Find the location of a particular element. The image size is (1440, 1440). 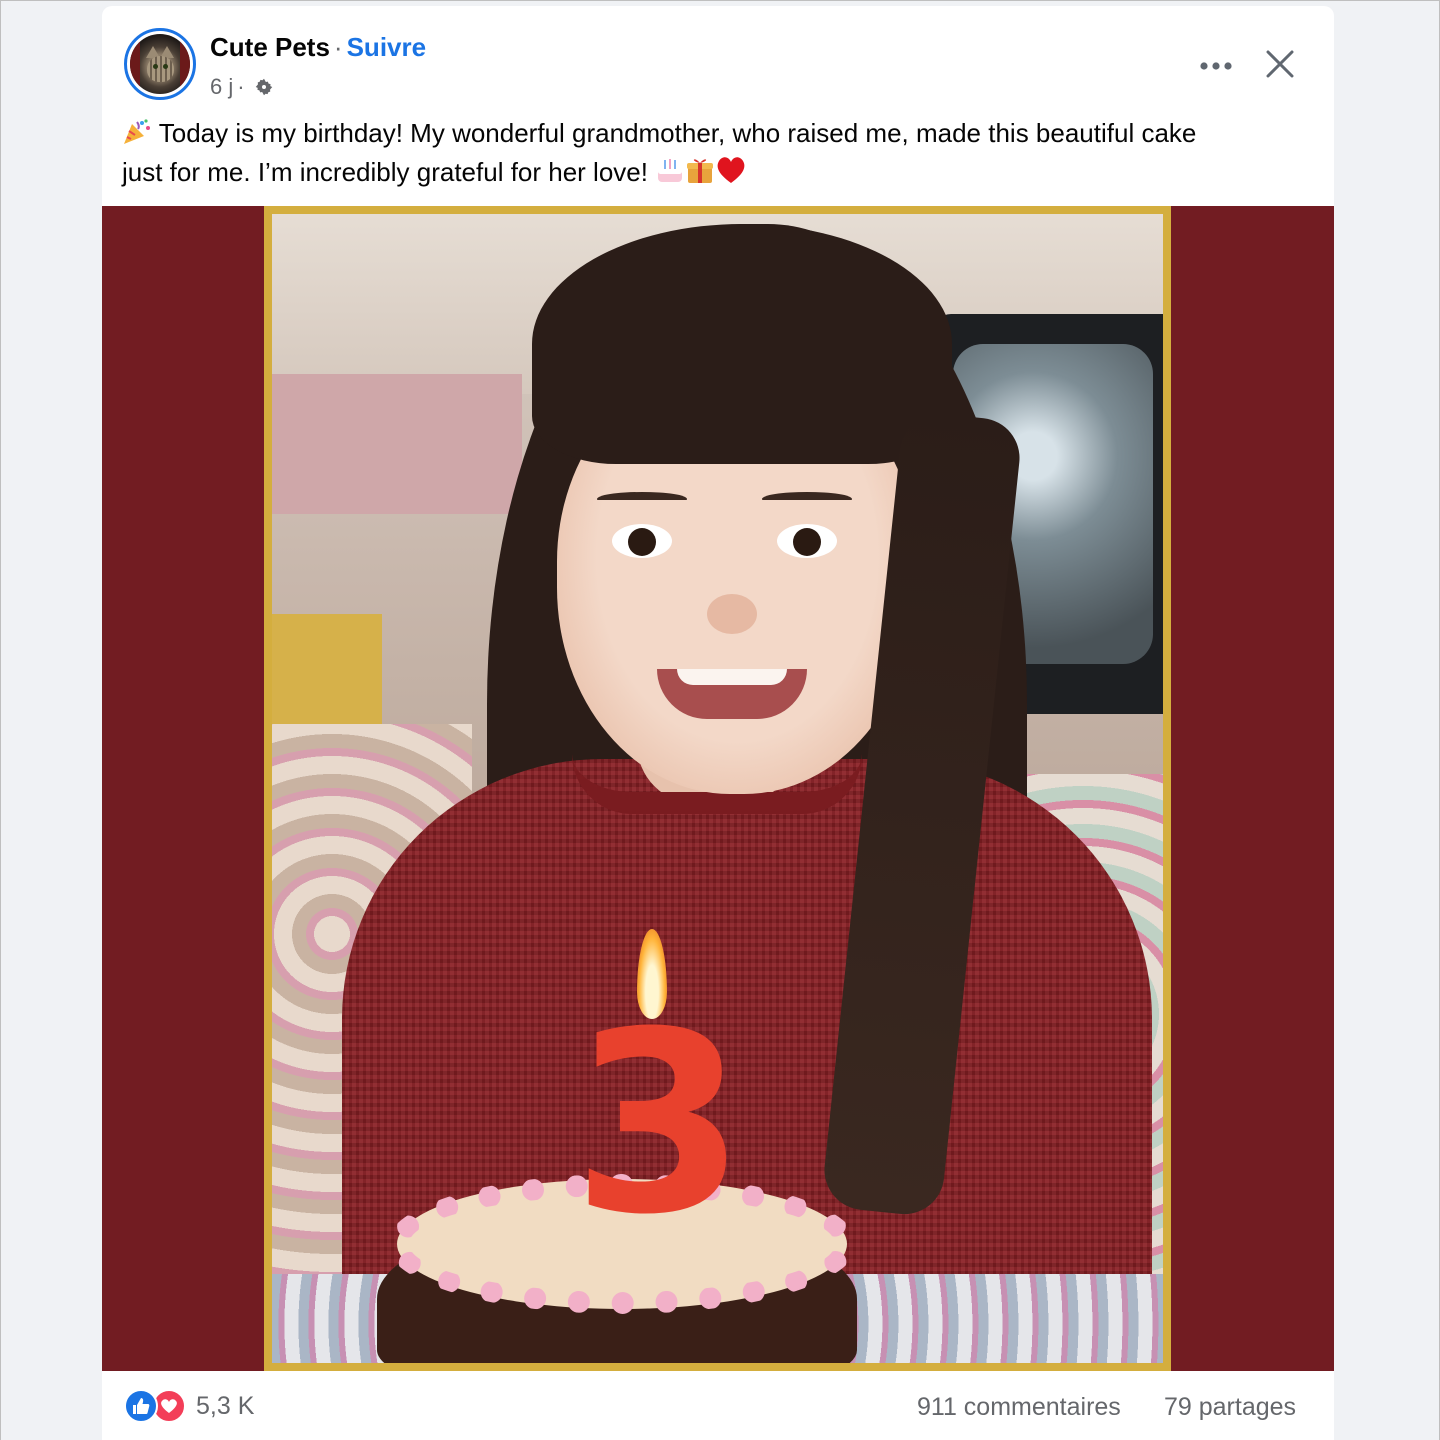

close-button is located at coordinates (1280, 64).